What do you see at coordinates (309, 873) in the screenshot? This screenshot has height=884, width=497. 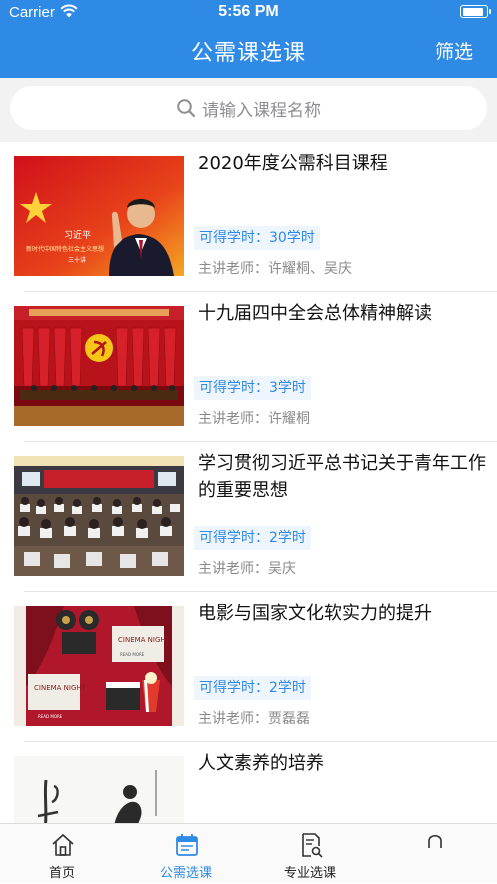 I see `tab-label: 专业选课` at bounding box center [309, 873].